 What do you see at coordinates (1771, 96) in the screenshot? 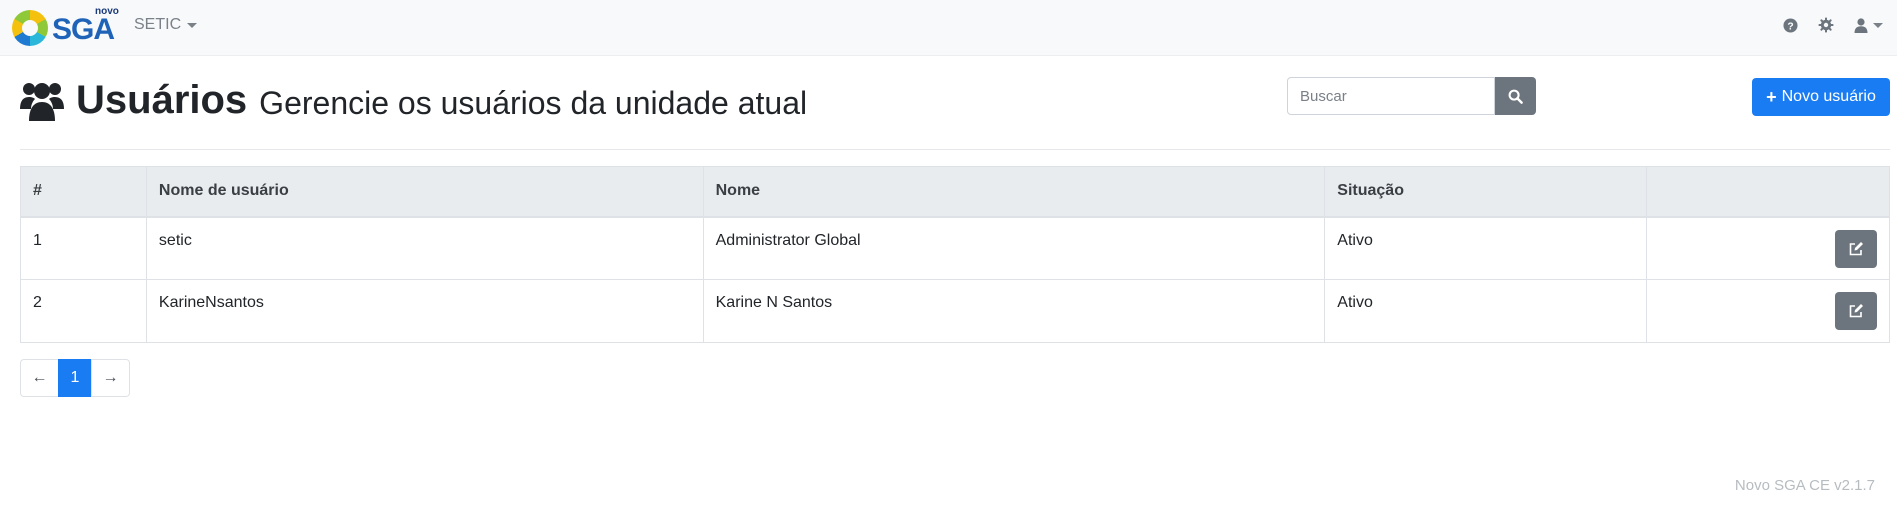
I see `plus-icon: +` at bounding box center [1771, 96].